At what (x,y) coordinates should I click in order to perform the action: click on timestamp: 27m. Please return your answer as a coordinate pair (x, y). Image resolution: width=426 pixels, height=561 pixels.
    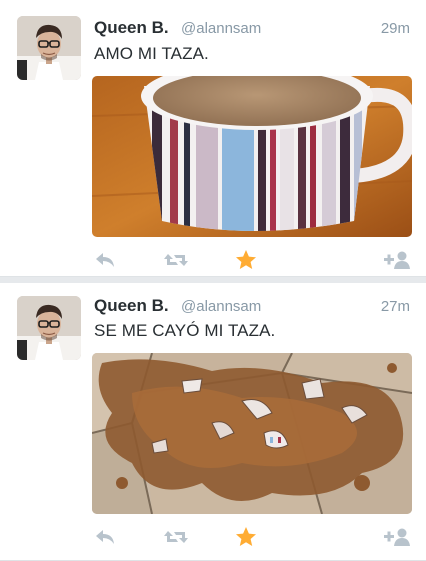
    Looking at the image, I should click on (395, 306).